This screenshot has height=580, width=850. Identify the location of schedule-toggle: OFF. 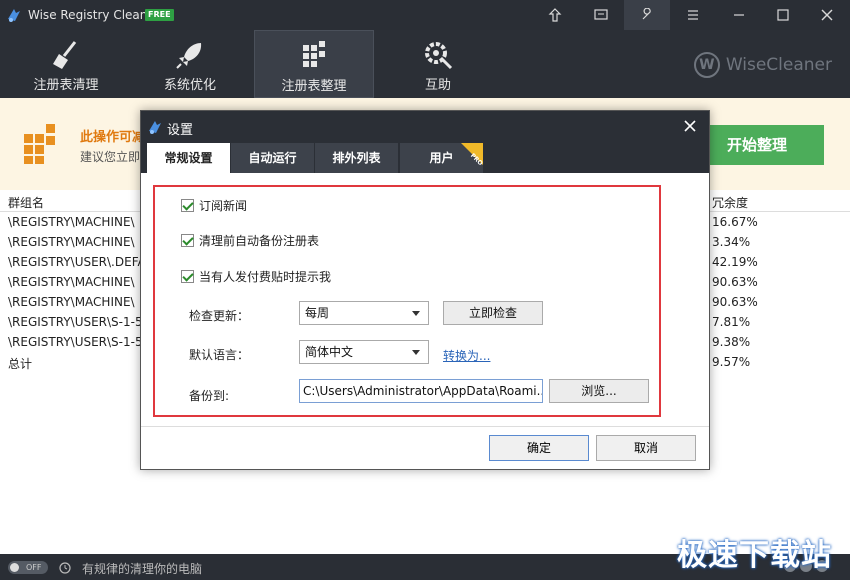
(28, 567).